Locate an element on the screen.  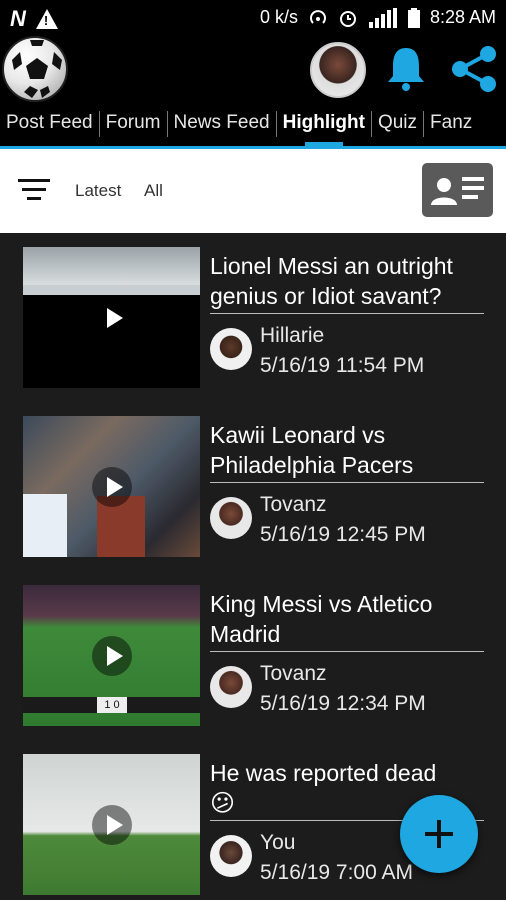
post-date: 5/16/19 11:54 PM is located at coordinates (342, 365).